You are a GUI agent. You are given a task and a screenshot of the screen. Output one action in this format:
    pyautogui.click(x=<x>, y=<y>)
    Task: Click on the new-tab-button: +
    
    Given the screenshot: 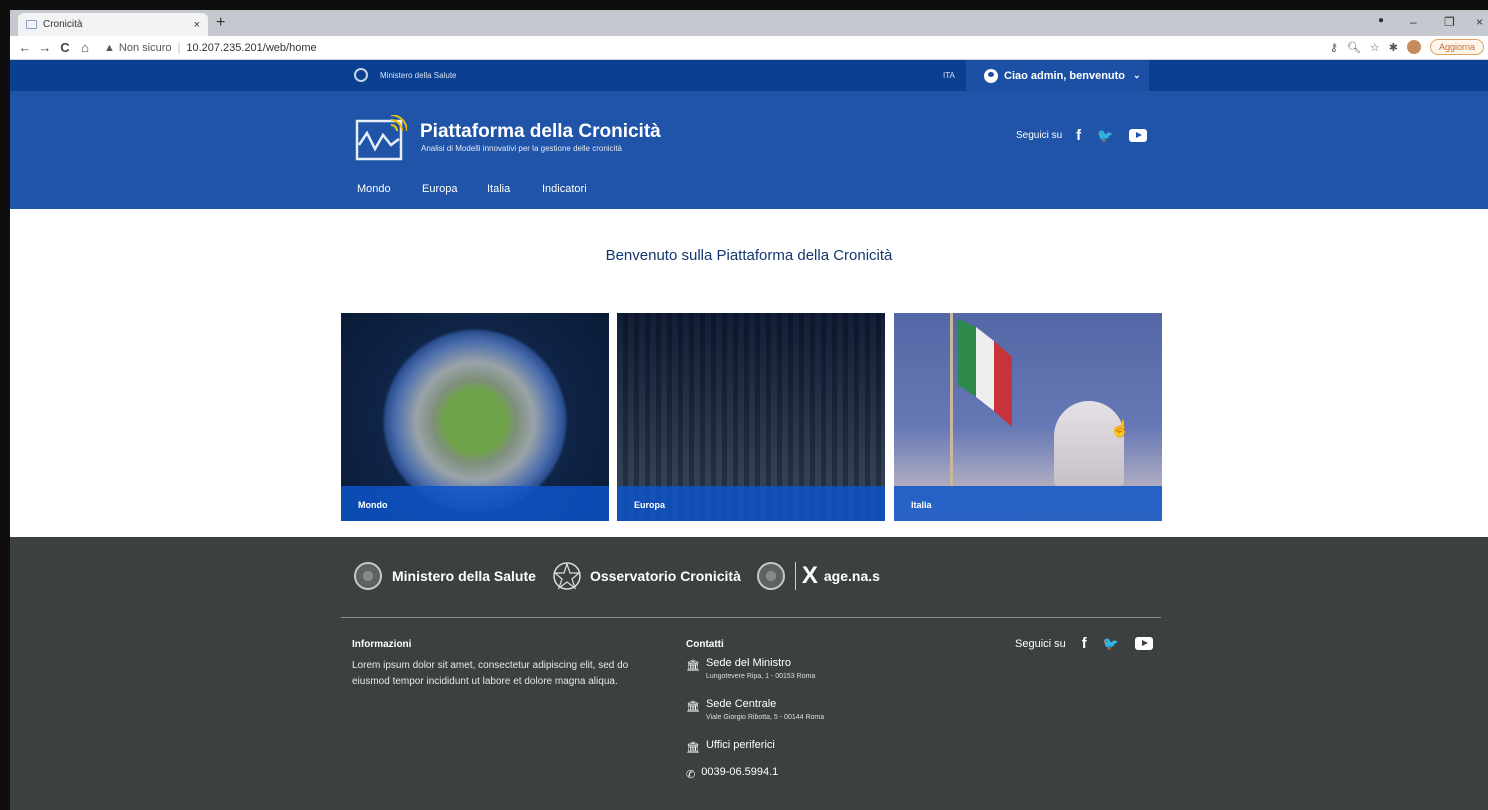 What is the action you would take?
    pyautogui.click(x=220, y=23)
    